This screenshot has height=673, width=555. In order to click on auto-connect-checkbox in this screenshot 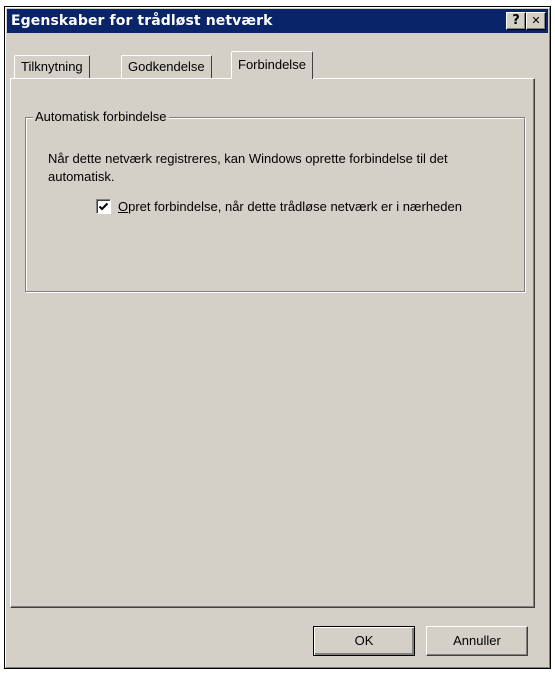, I will do `click(103, 206)`.